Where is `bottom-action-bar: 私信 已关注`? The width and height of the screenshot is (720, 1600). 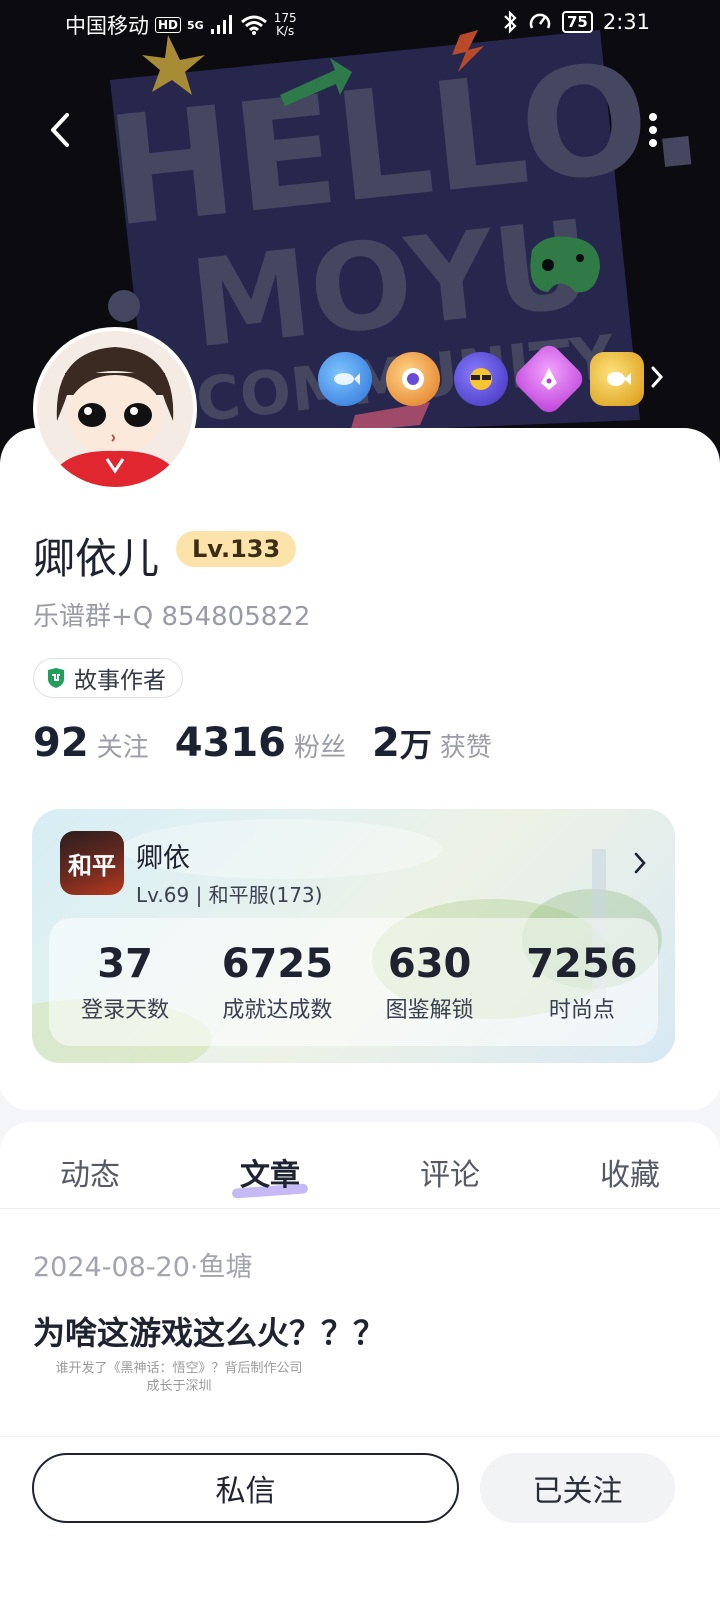
bottom-action-bar: 私信 已关注 is located at coordinates (360, 1518).